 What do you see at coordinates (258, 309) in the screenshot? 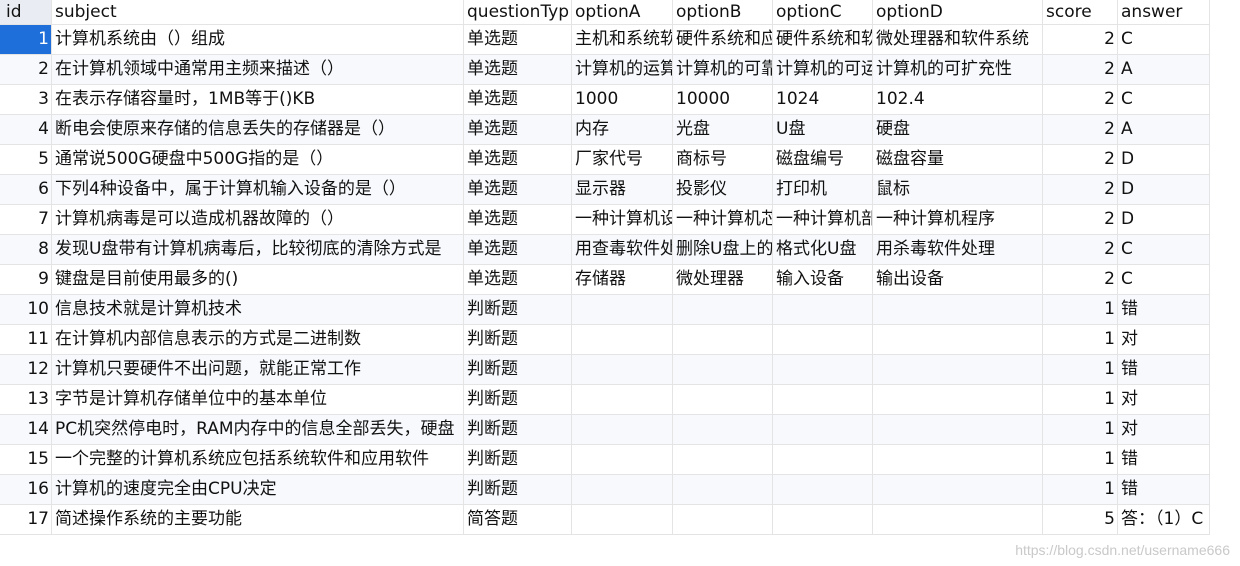
I see `cell-subject: 信息技术就是计算机技术` at bounding box center [258, 309].